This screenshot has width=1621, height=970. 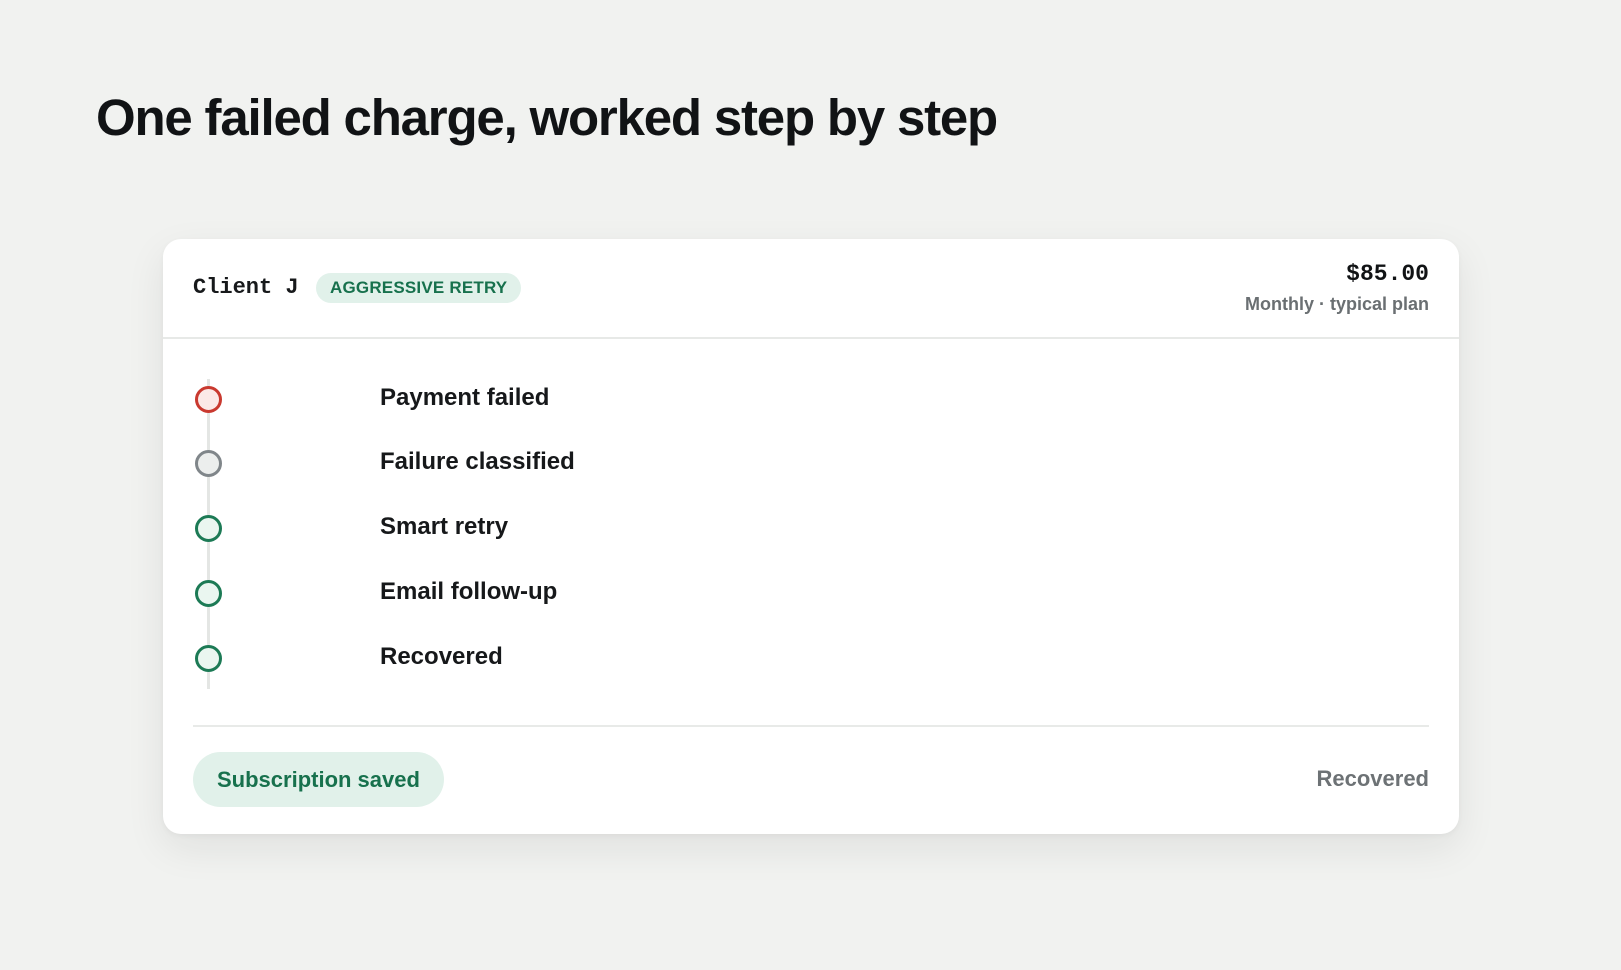 I want to click on strategy-badge: AGGRESSIVE RETRY, so click(x=419, y=288).